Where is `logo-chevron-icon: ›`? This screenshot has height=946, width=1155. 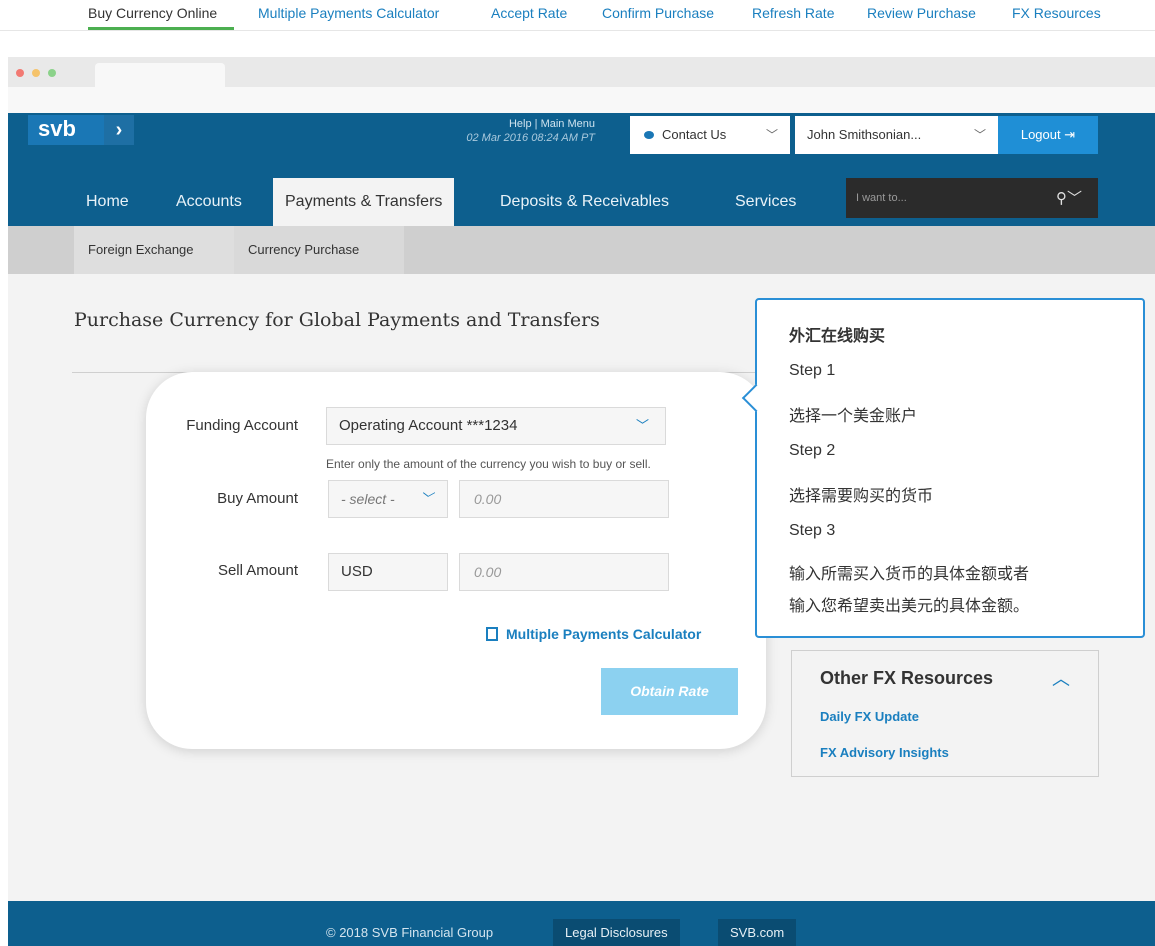
logo-chevron-icon: › is located at coordinates (119, 130).